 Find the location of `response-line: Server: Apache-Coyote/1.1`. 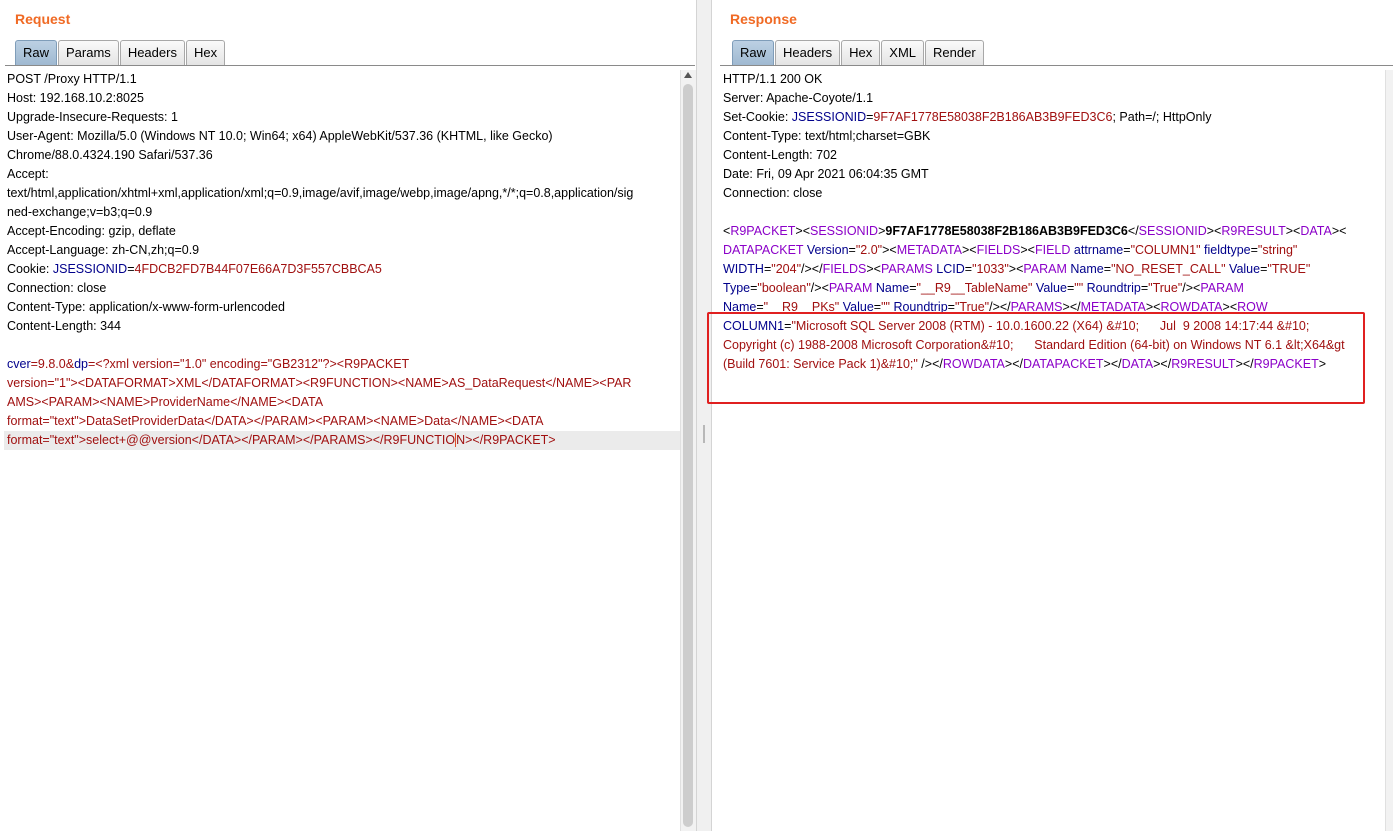

response-line: Server: Apache-Coyote/1.1 is located at coordinates (798, 98).